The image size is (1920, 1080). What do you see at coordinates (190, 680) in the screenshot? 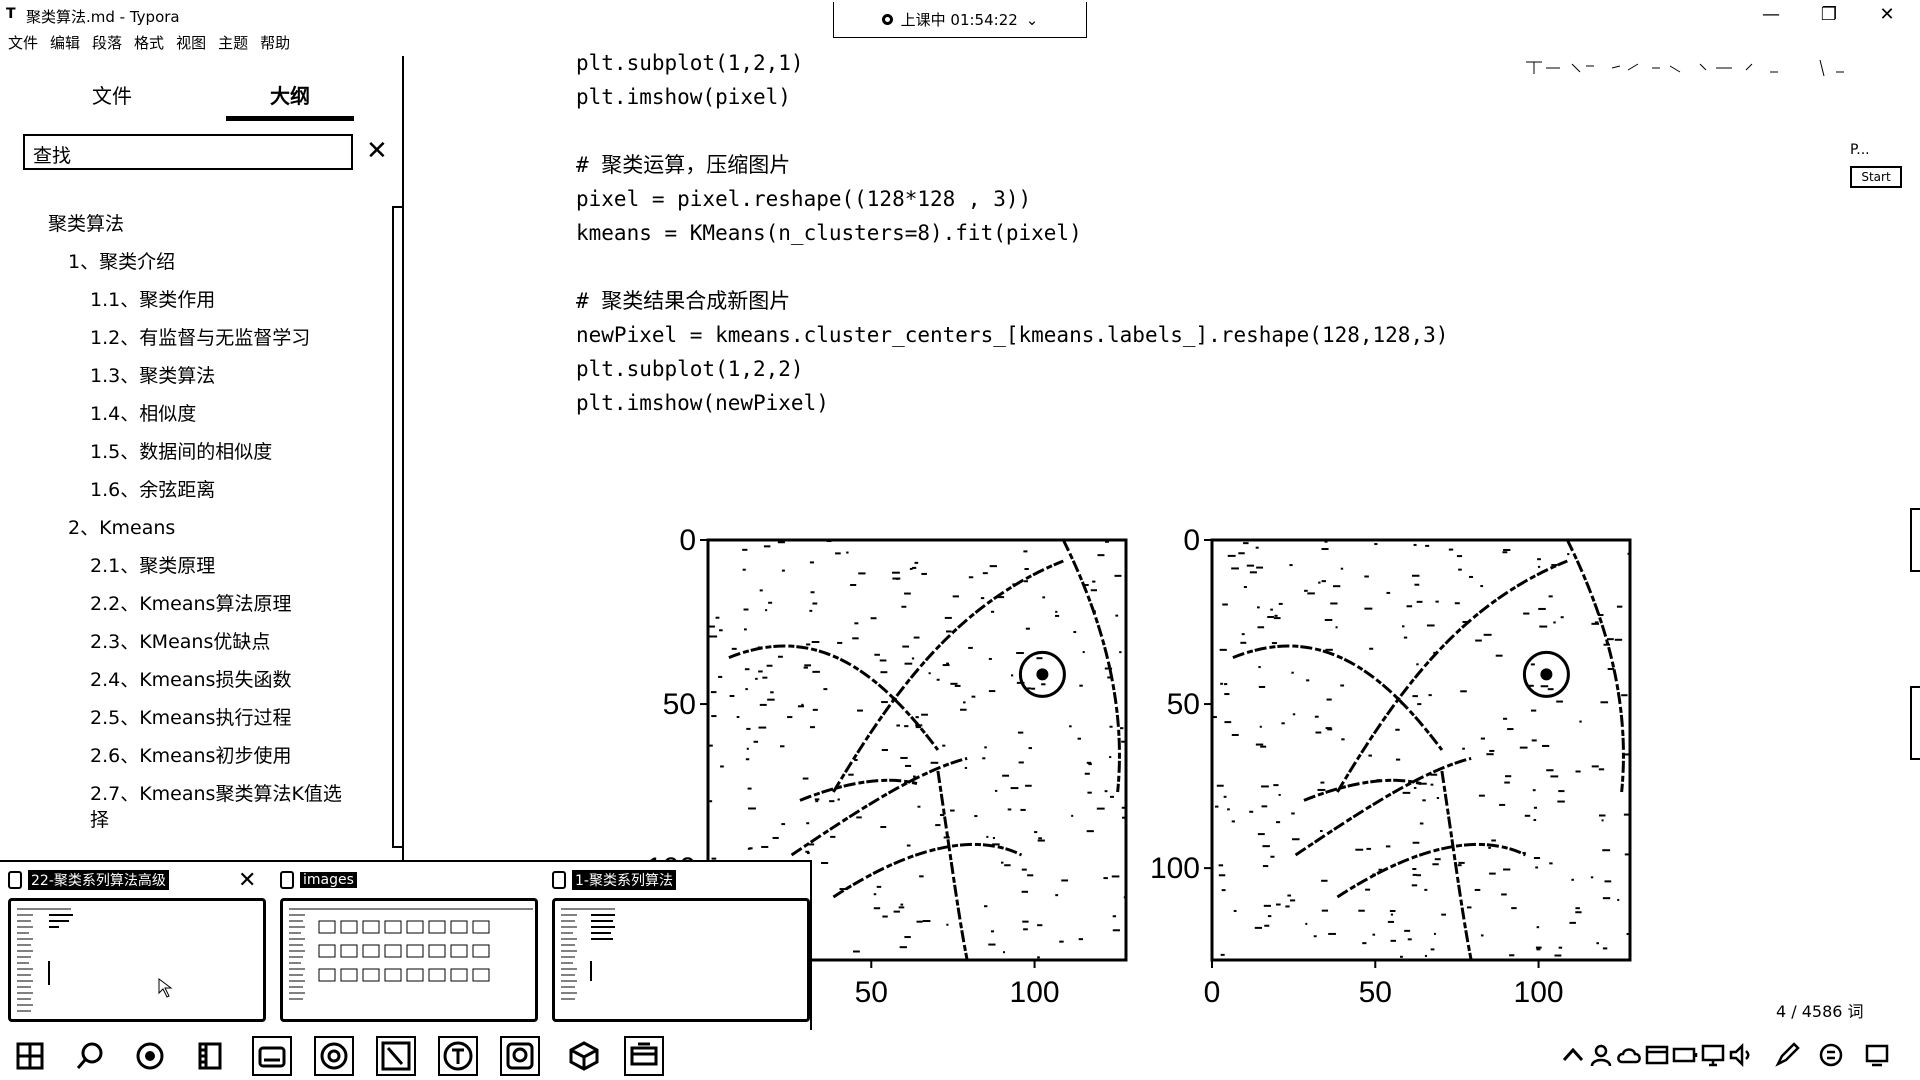
I see `outline-item: 2.4、Kmeans损失函数` at bounding box center [190, 680].